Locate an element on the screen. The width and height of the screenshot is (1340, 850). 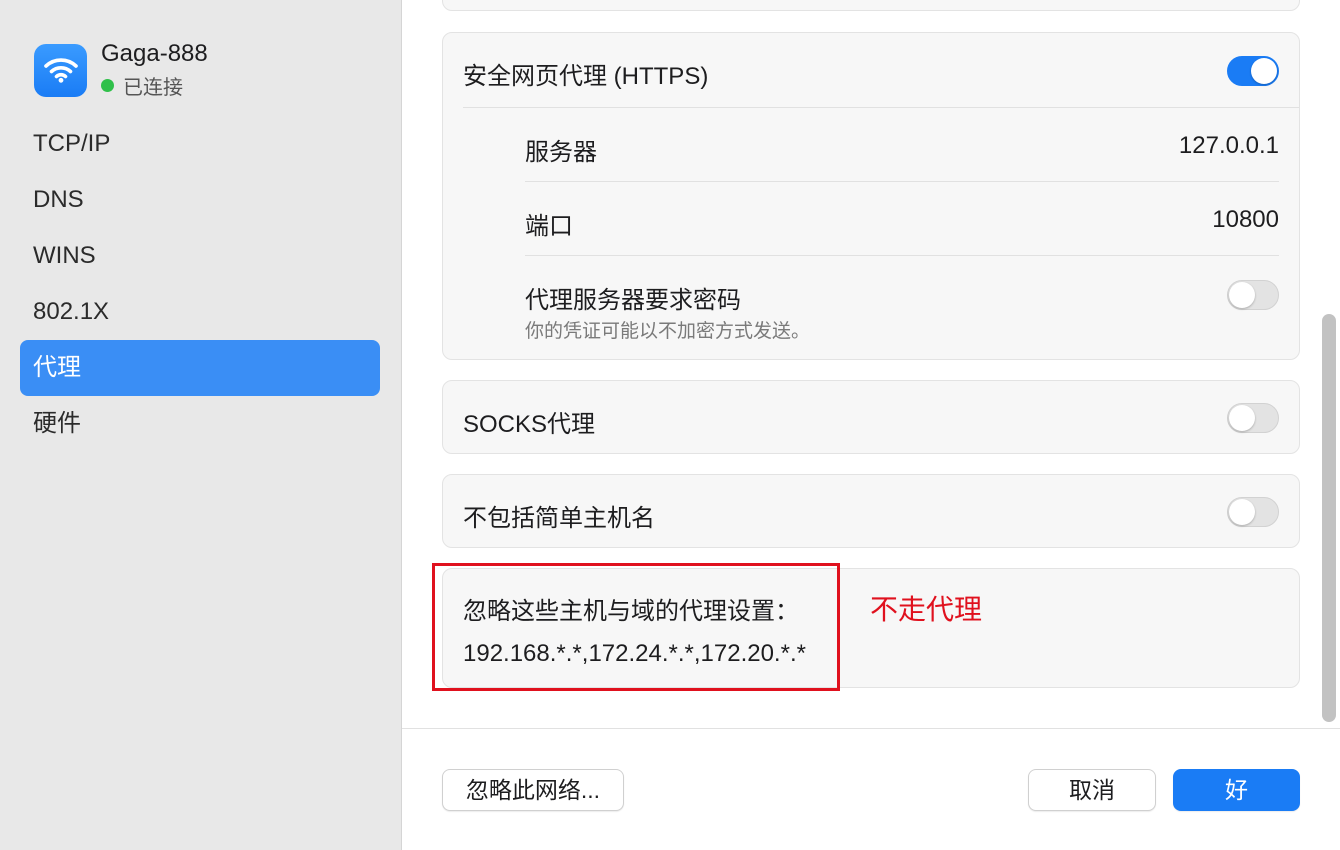
network-name: Gaga-888 is located at coordinates (154, 53).